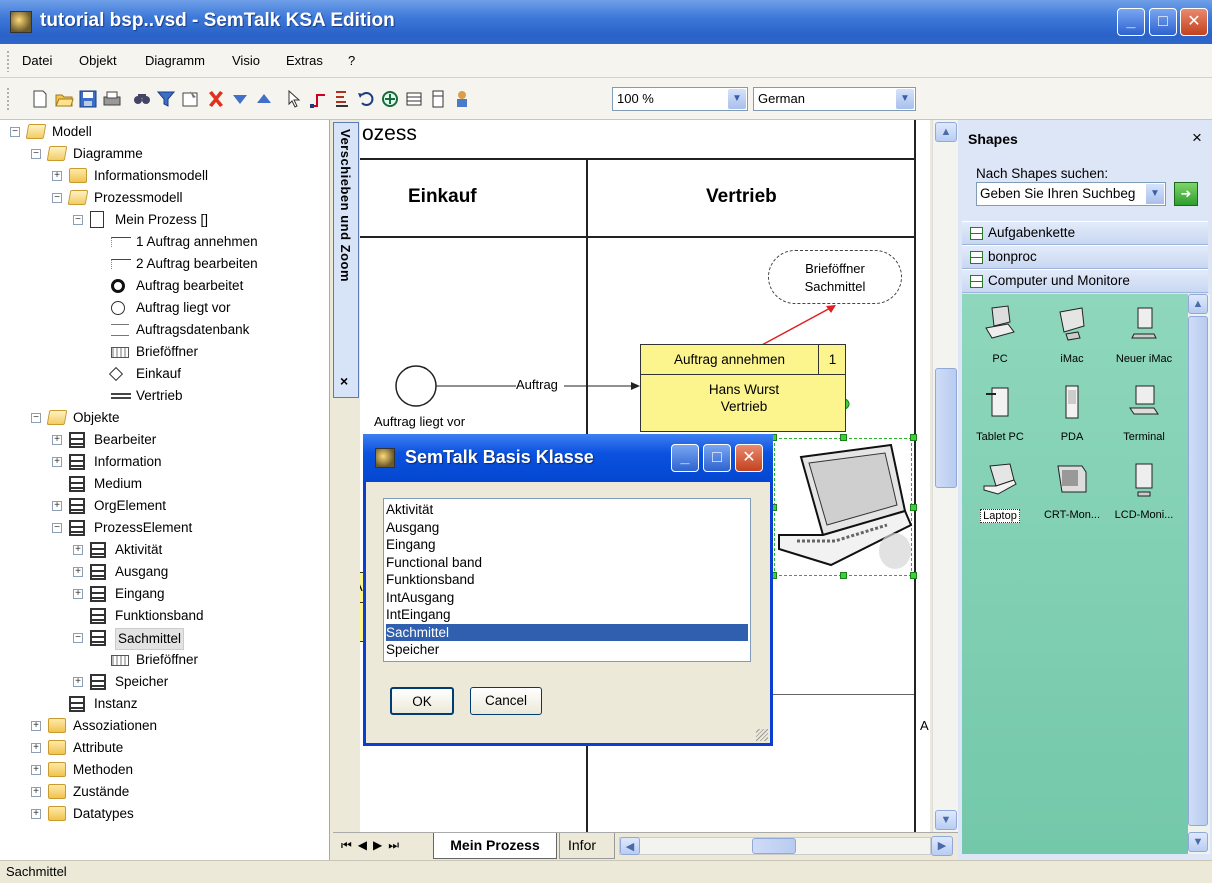  Describe the element at coordinates (422, 701) in the screenshot. I see `ok-button: OK` at that location.